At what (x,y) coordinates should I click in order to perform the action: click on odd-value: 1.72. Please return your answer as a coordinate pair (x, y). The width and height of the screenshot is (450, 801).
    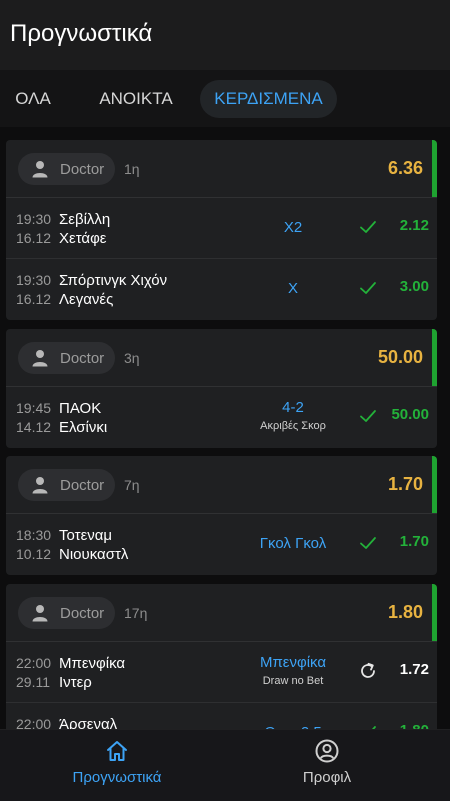
    Looking at the image, I should click on (414, 669).